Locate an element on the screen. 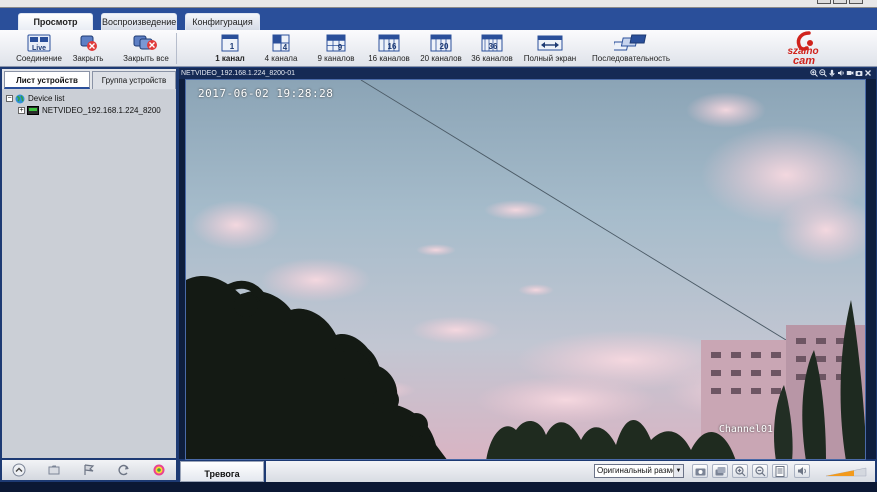 Image resolution: width=877 pixels, height=492 pixels. tab-device-group: Группа устройств is located at coordinates (134, 80).